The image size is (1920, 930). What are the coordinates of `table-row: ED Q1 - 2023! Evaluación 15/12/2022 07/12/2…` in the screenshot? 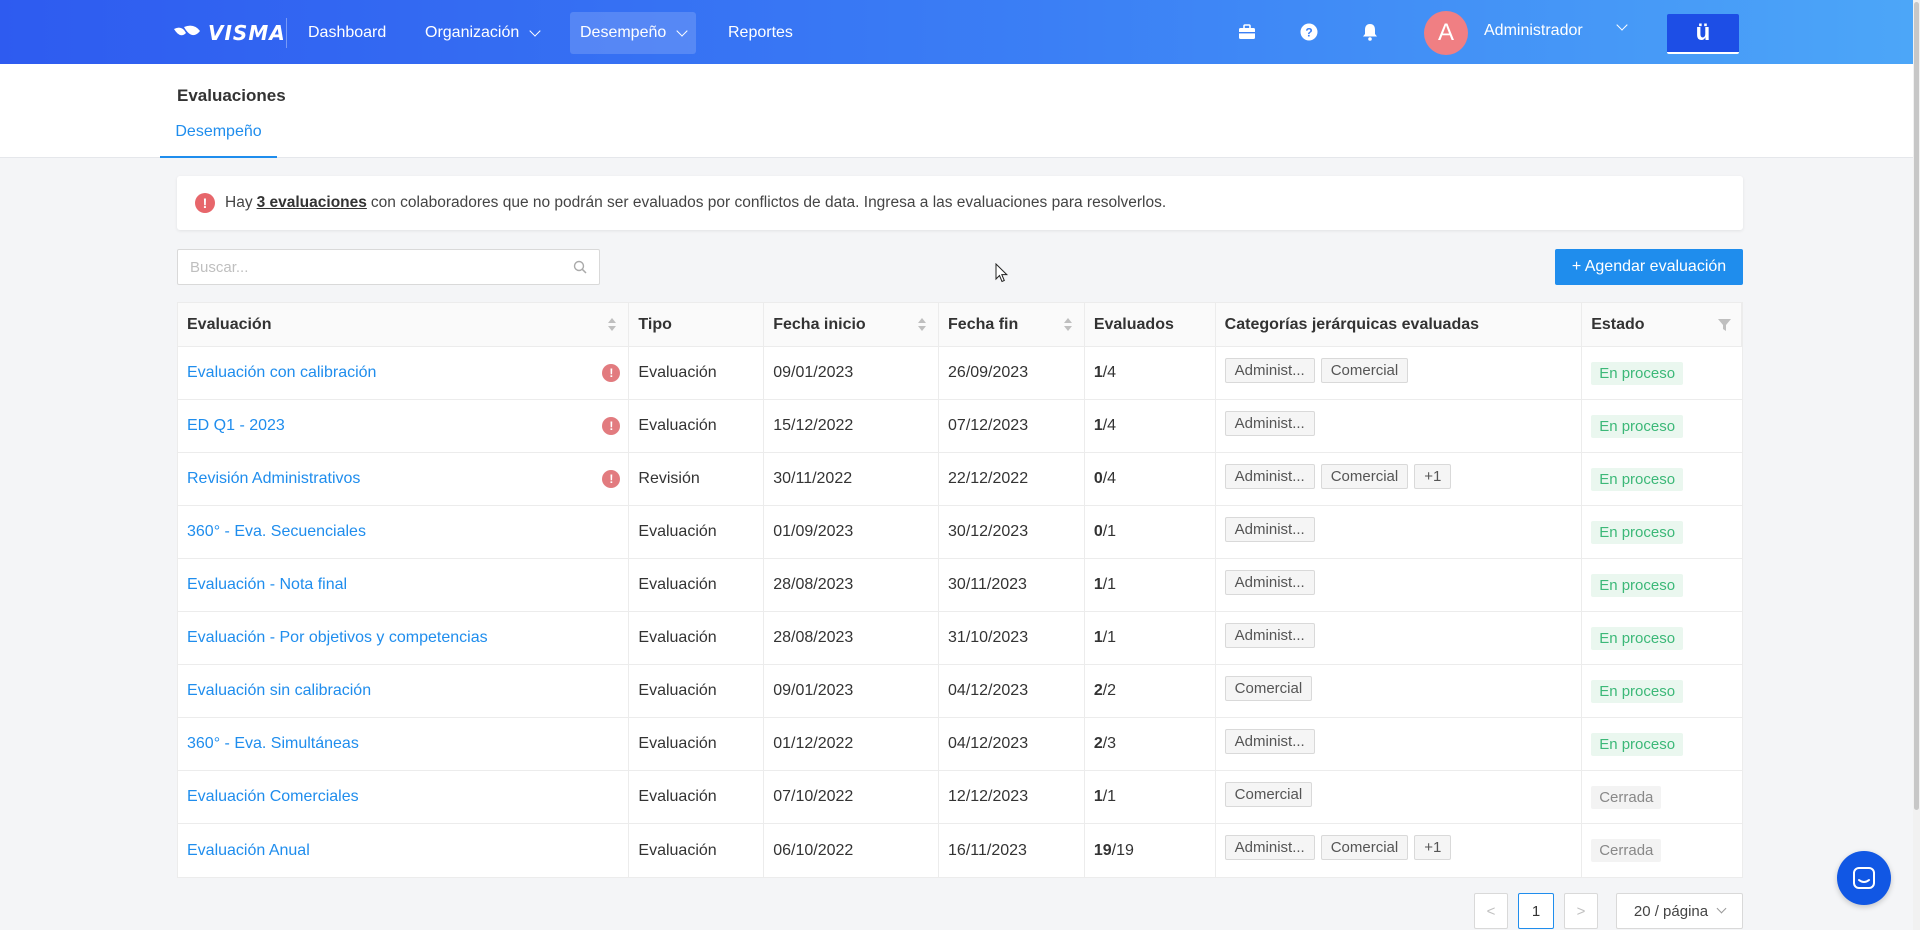 It's located at (960, 426).